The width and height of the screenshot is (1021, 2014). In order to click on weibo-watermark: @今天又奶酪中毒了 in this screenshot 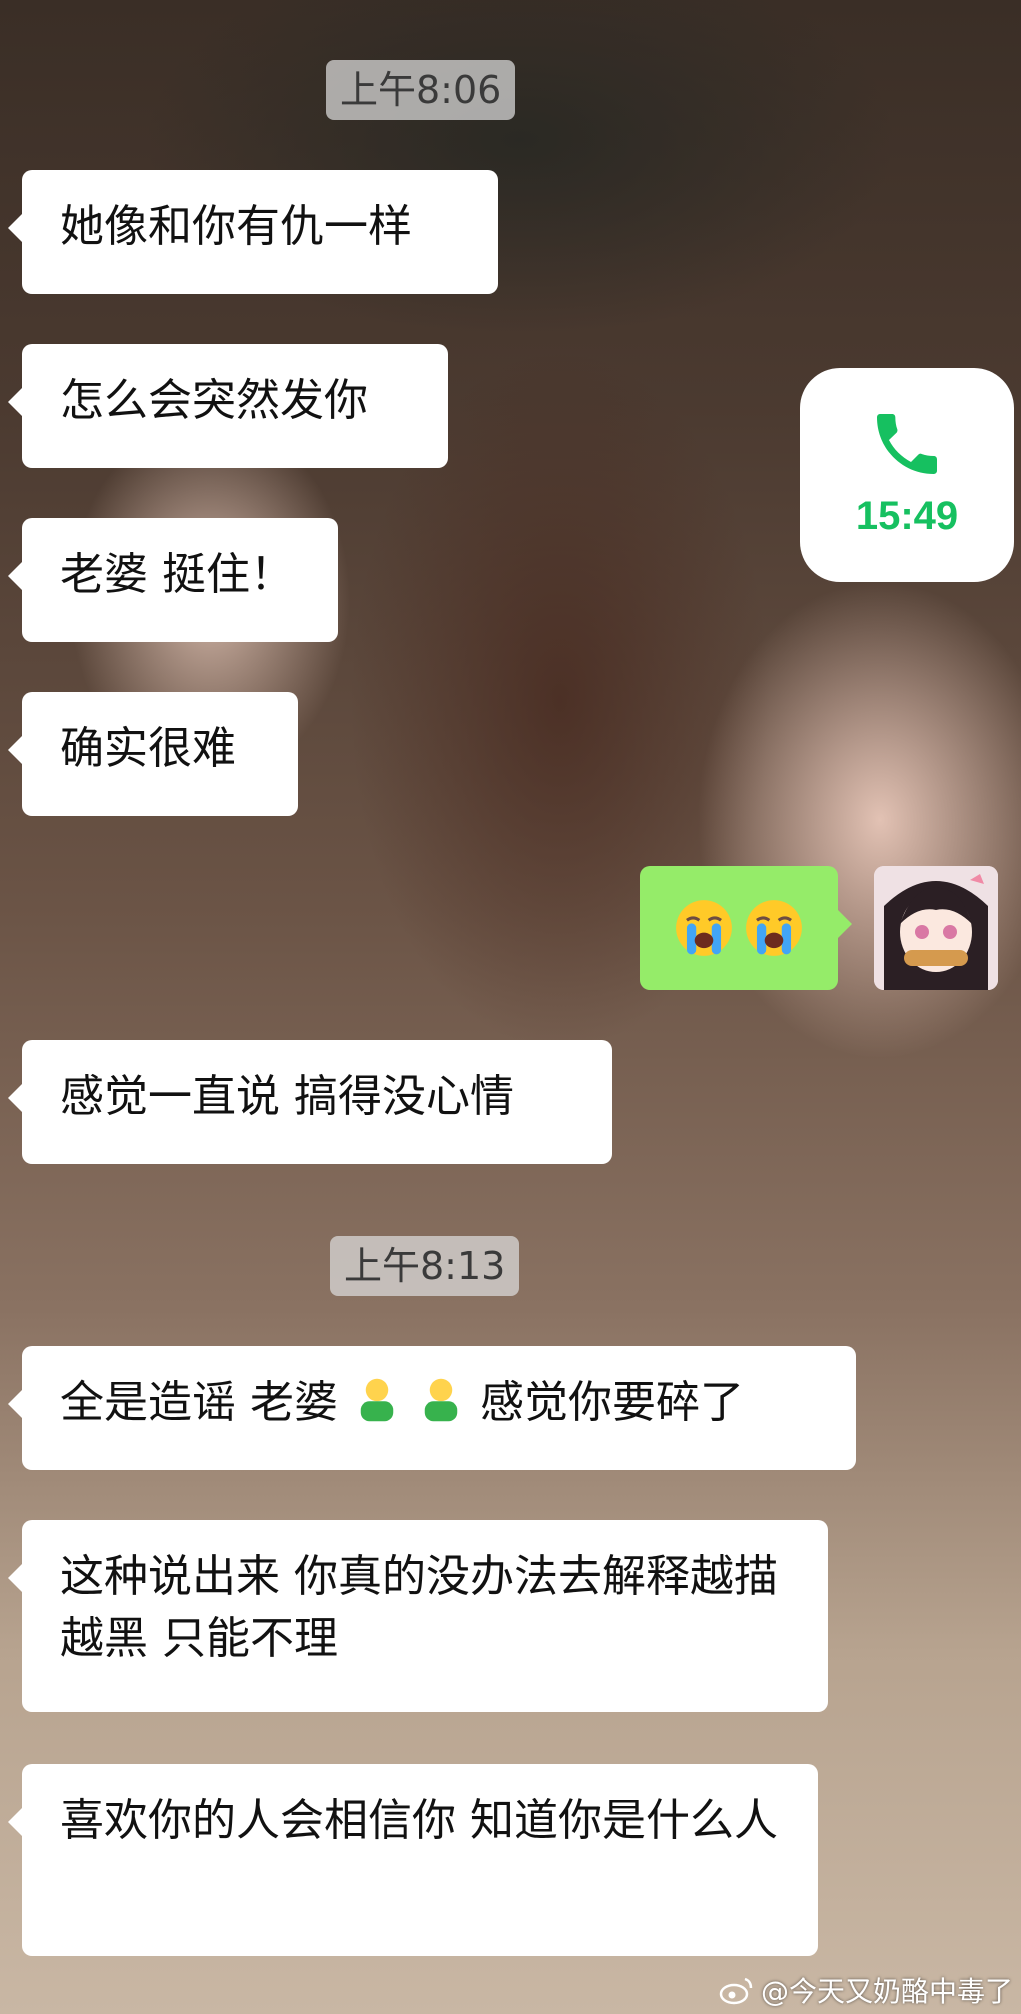, I will do `click(866, 1990)`.